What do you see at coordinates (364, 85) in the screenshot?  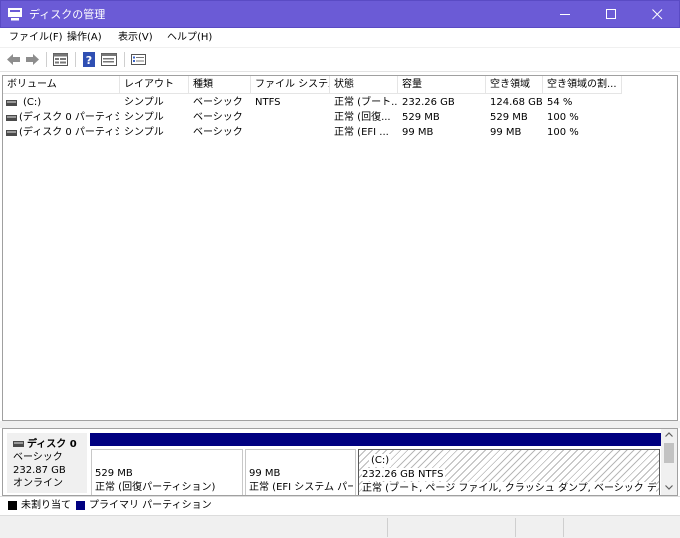 I see `column-header-status: 状態` at bounding box center [364, 85].